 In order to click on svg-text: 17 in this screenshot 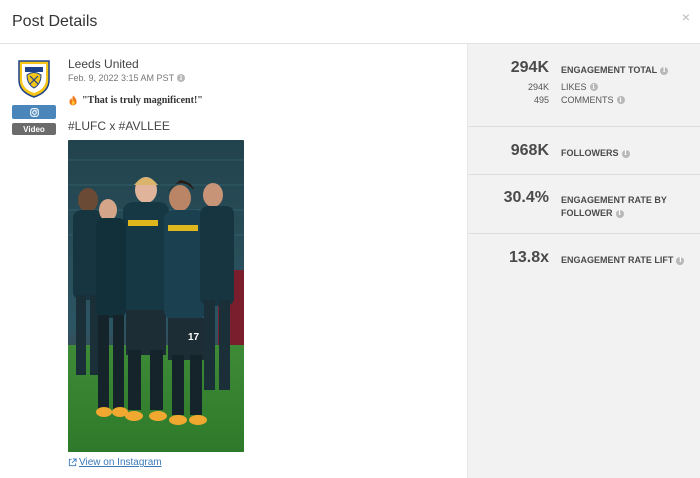, I will do `click(194, 337)`.